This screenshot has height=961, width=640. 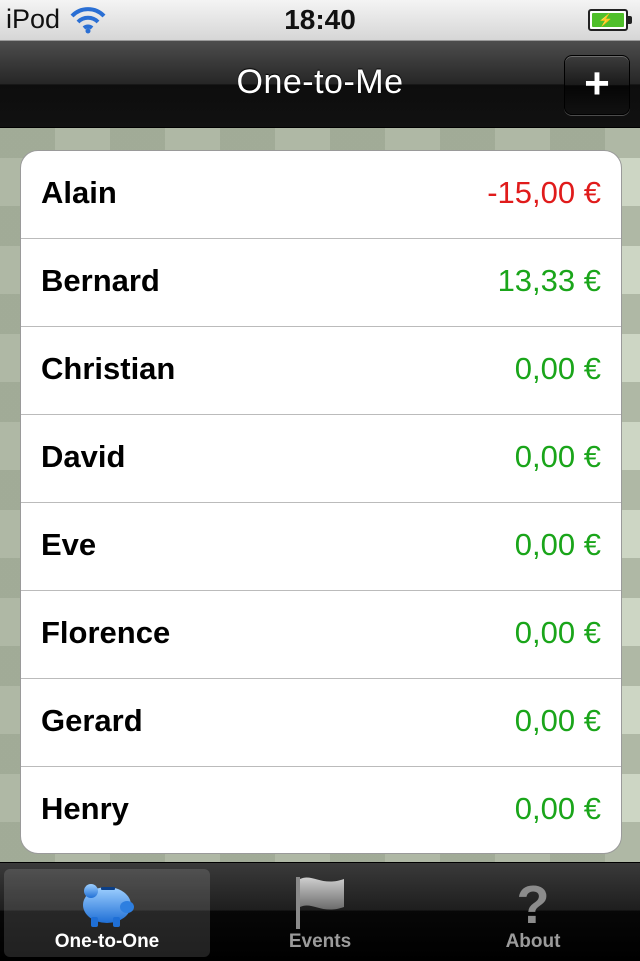 I want to click on person-name: Henry, so click(x=85, y=808).